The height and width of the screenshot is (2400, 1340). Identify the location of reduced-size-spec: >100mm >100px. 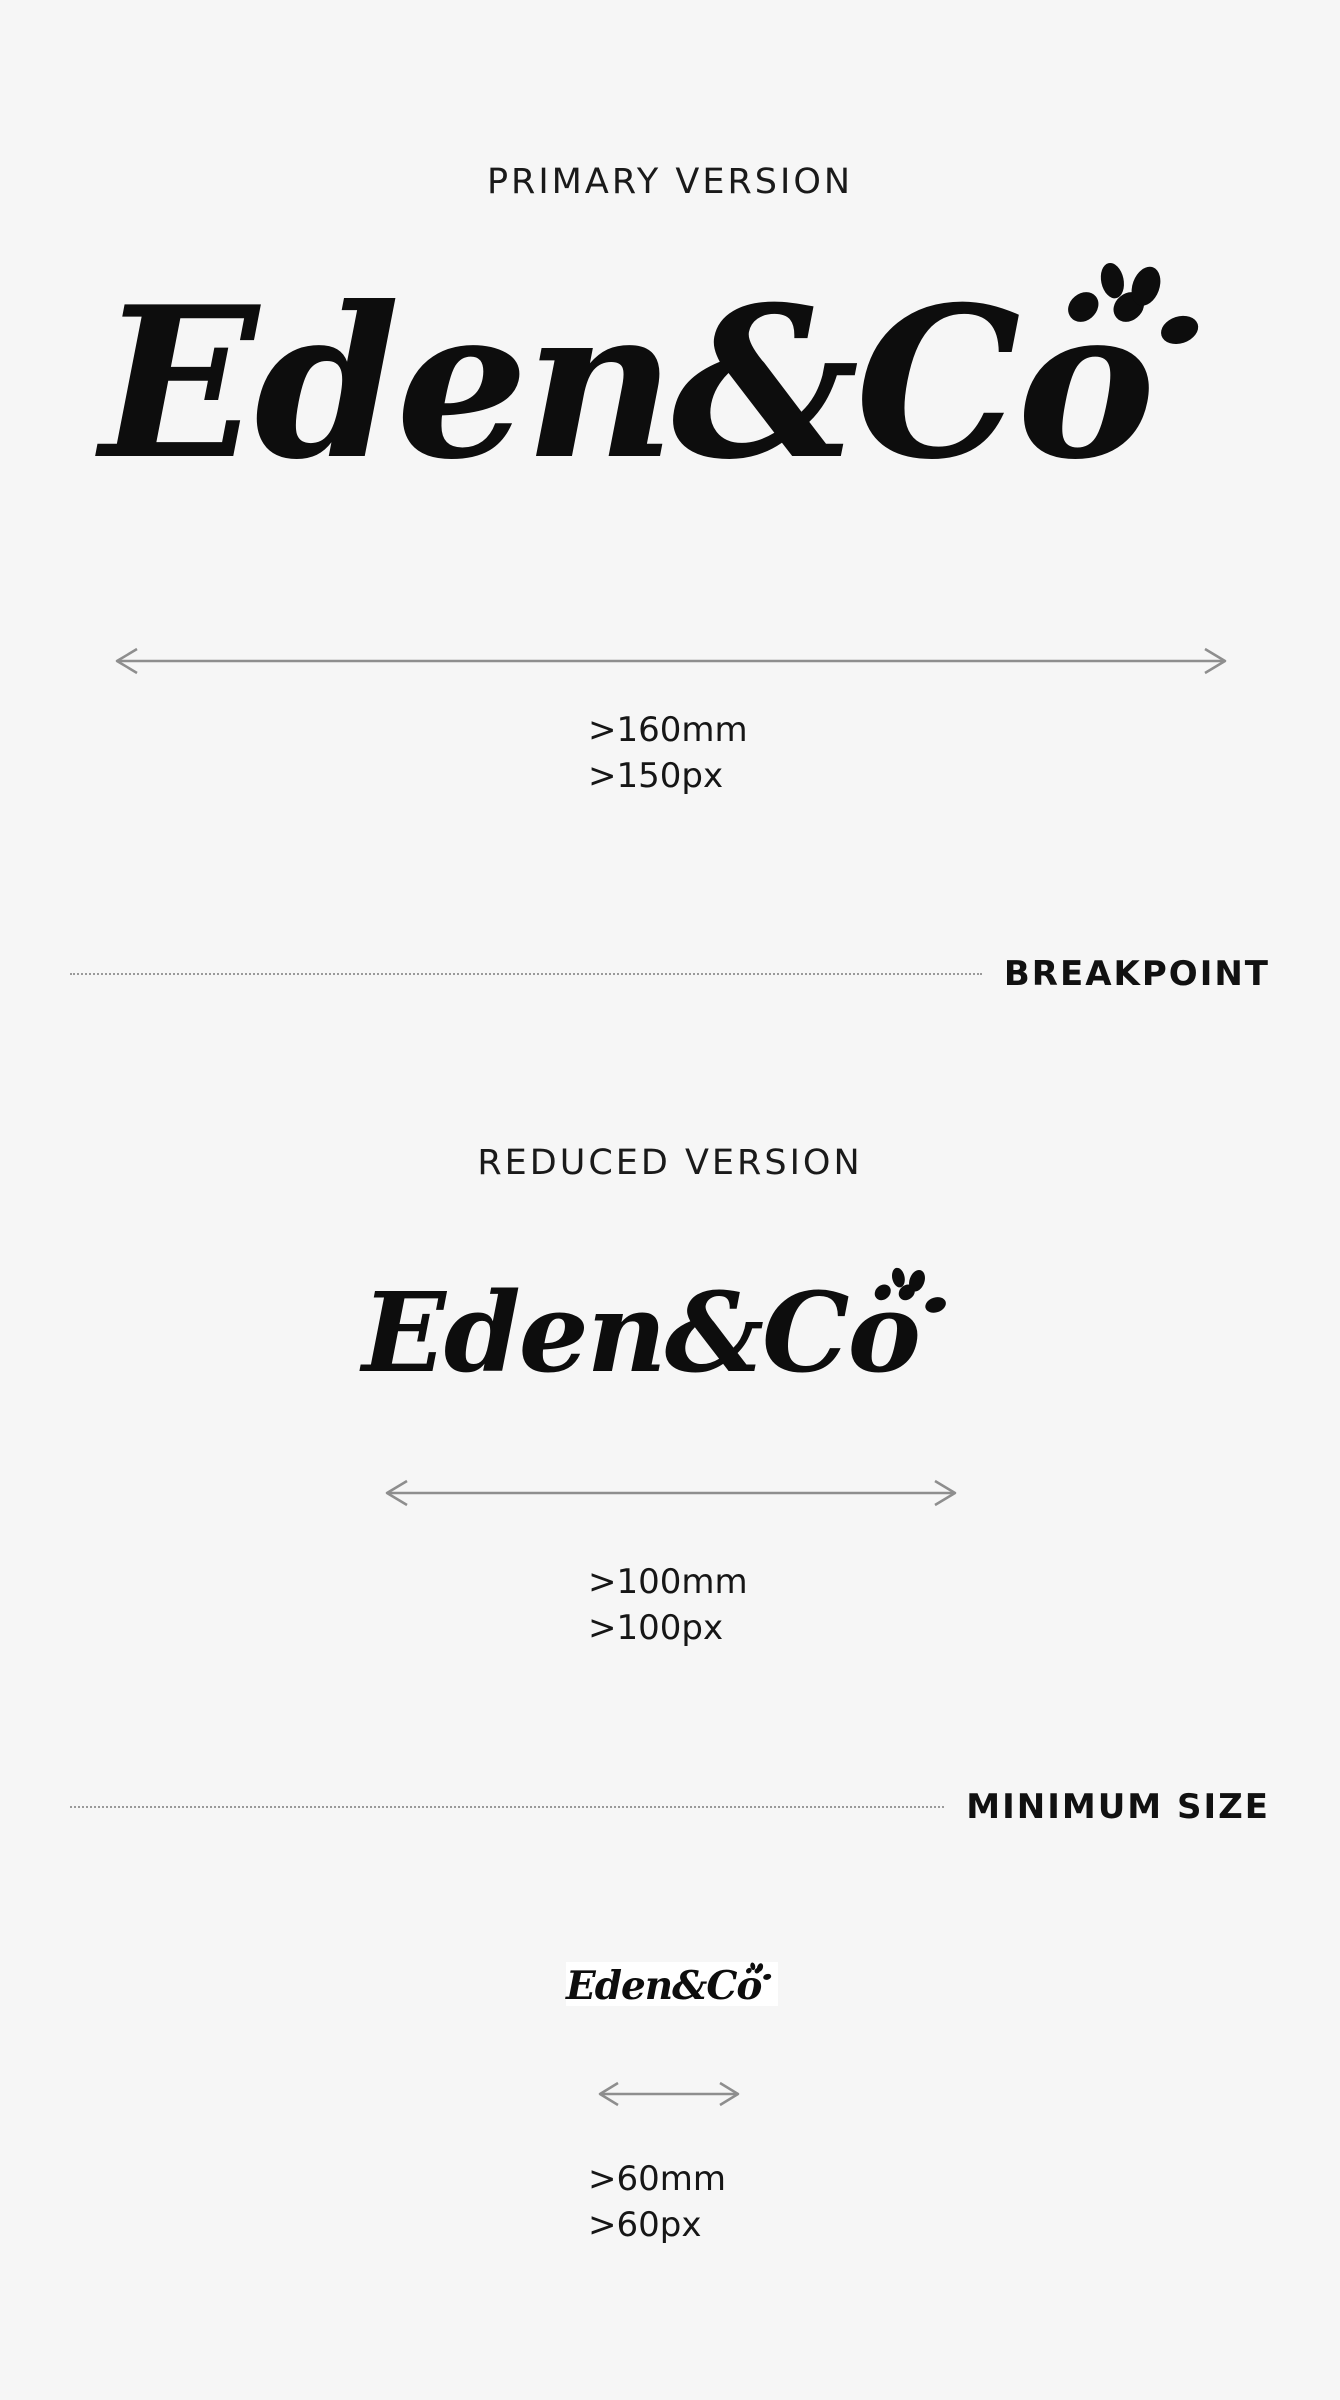
(668, 1605).